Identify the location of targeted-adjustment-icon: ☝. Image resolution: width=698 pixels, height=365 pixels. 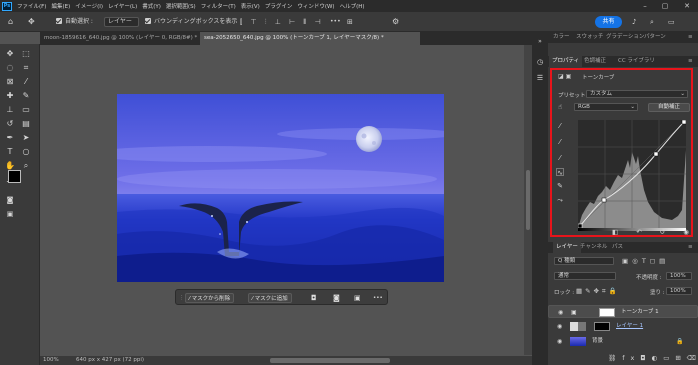
(560, 107).